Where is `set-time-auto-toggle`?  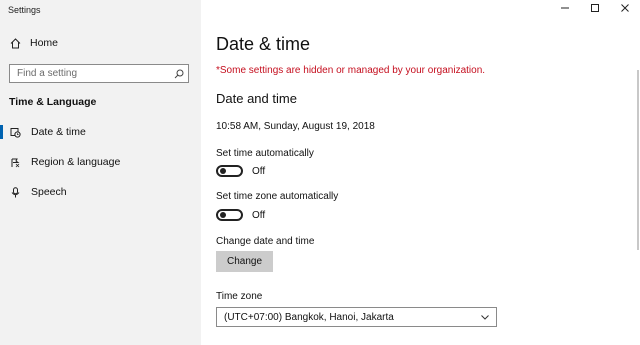 set-time-auto-toggle is located at coordinates (229, 171).